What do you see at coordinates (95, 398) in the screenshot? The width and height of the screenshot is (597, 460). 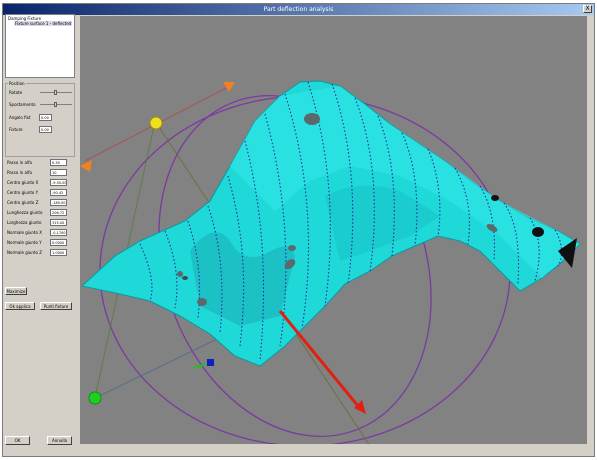 I see `handle-green` at bounding box center [95, 398].